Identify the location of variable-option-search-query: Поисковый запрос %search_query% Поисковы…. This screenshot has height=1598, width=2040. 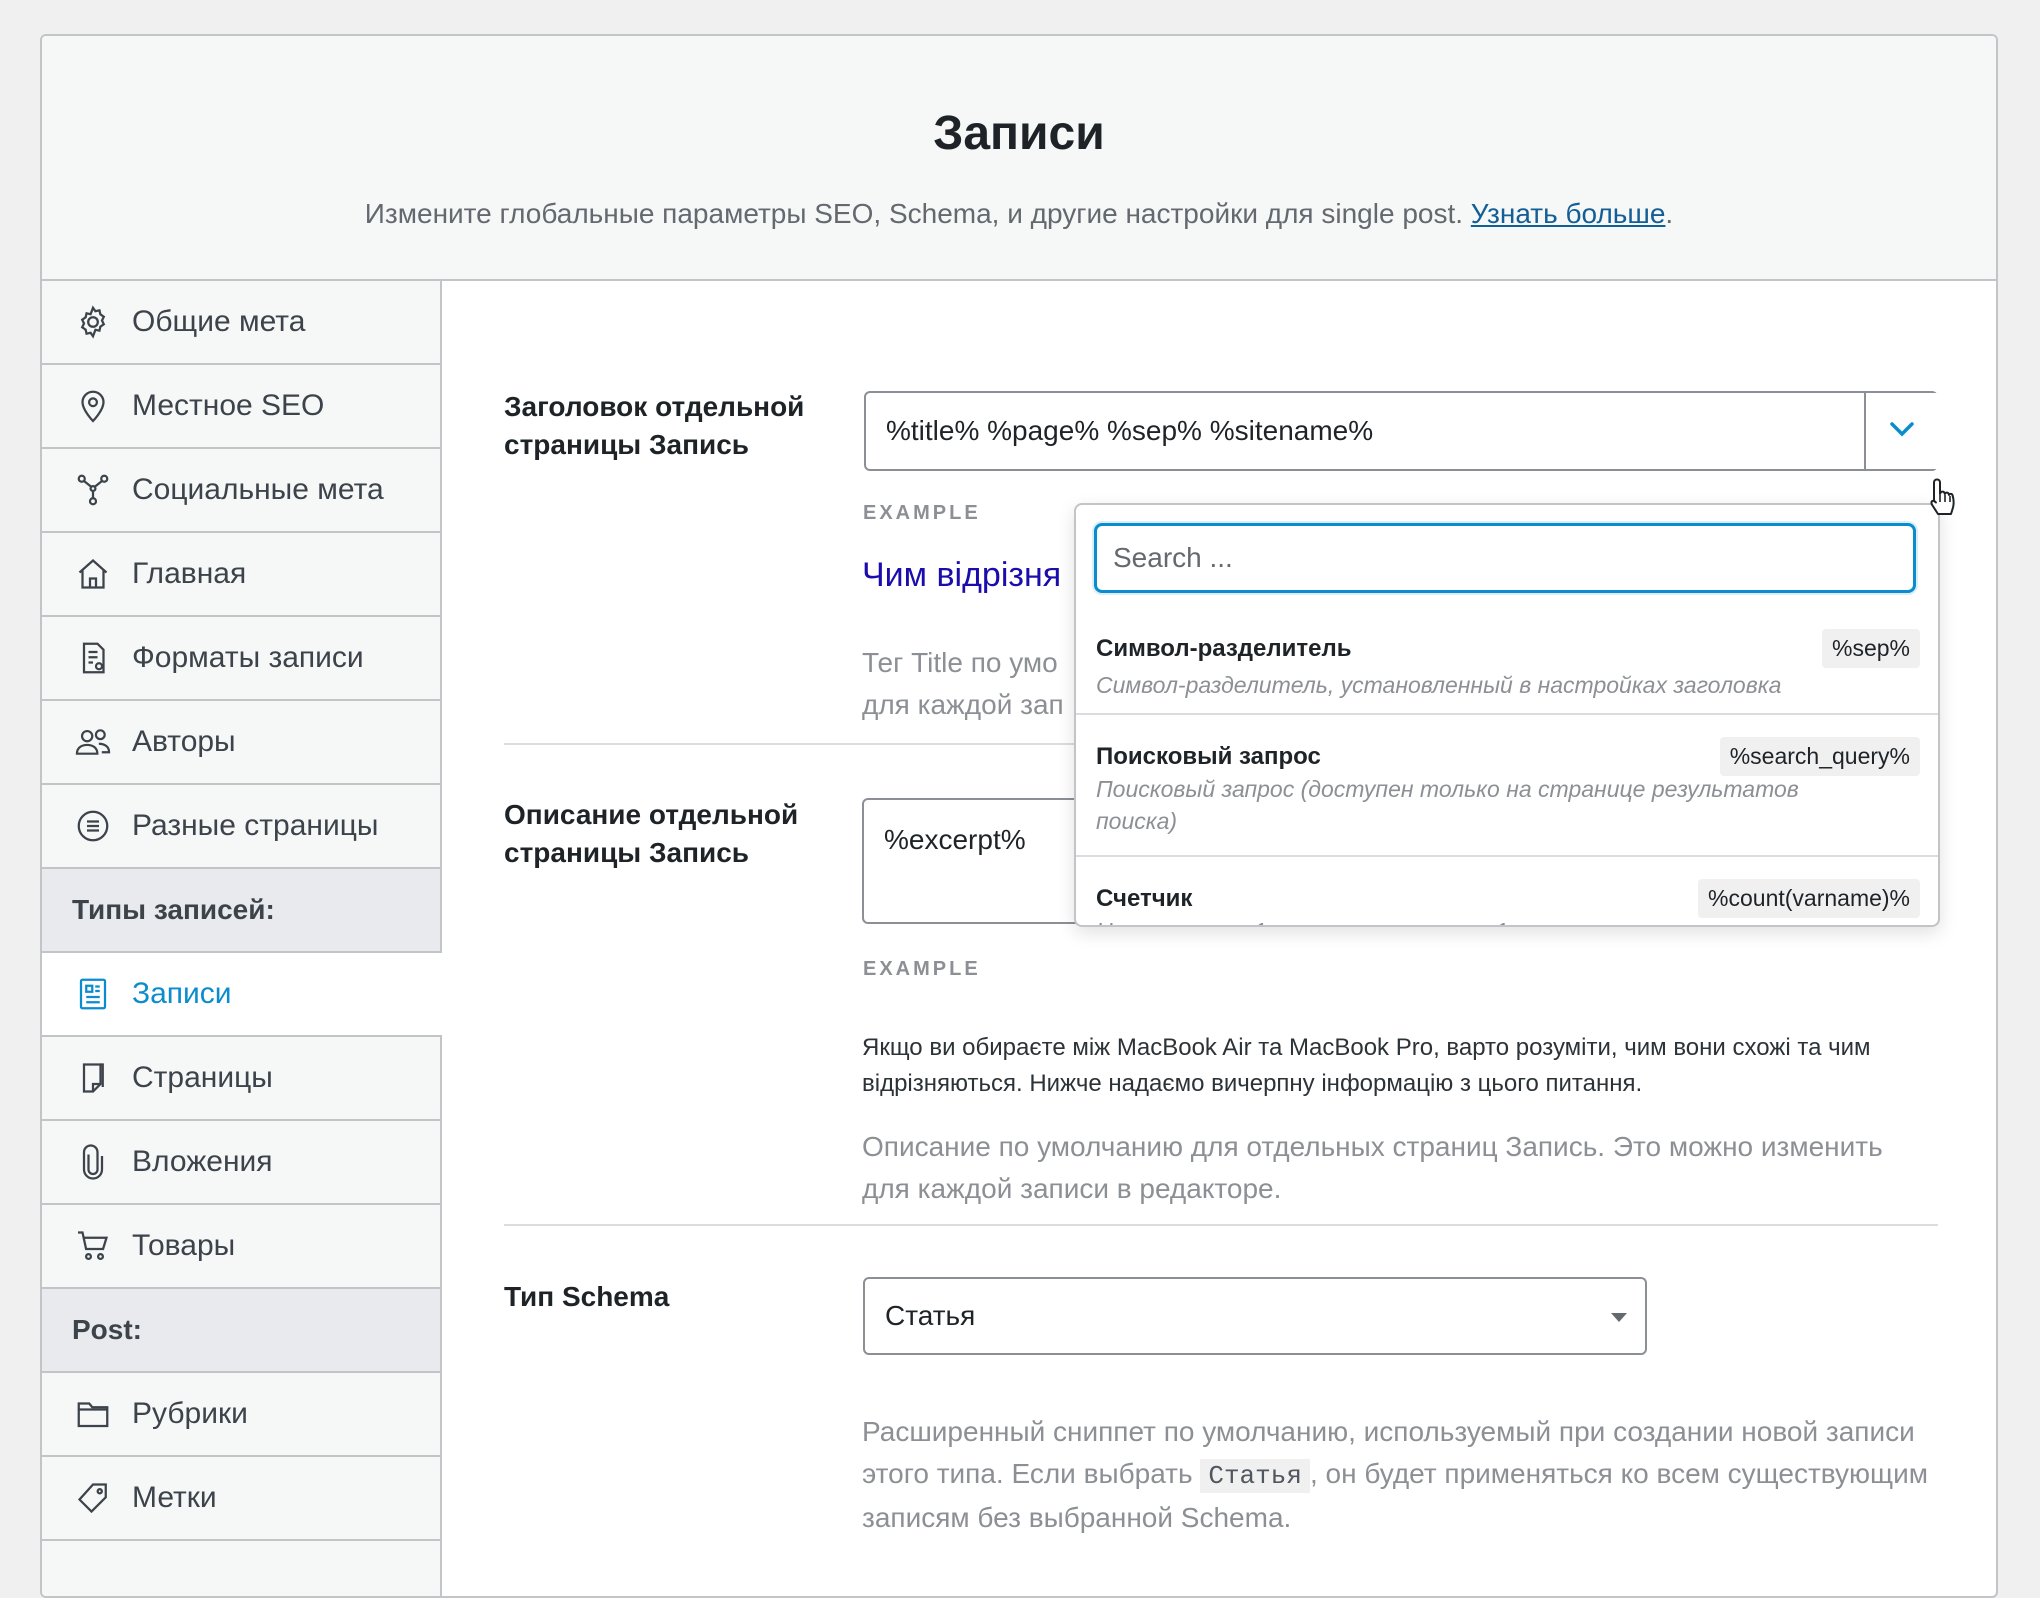
(1507, 786).